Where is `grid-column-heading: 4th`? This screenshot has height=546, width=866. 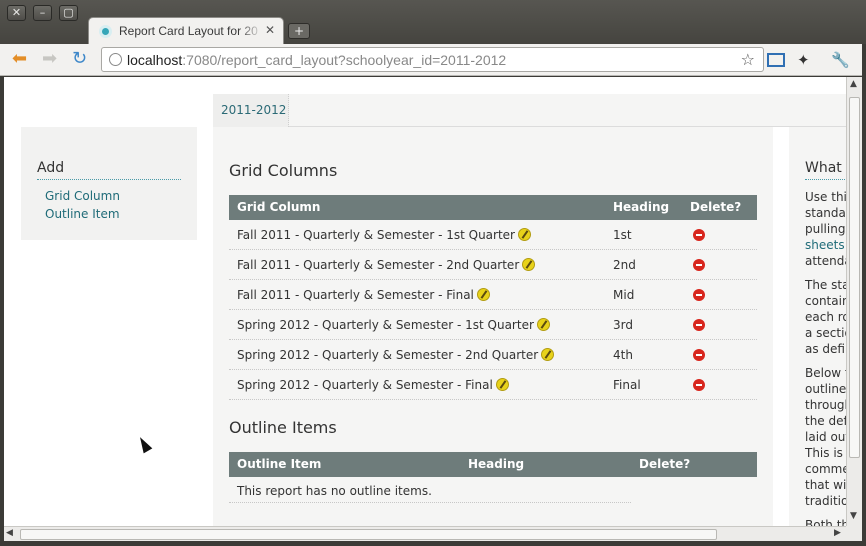 grid-column-heading: 4th is located at coordinates (623, 355).